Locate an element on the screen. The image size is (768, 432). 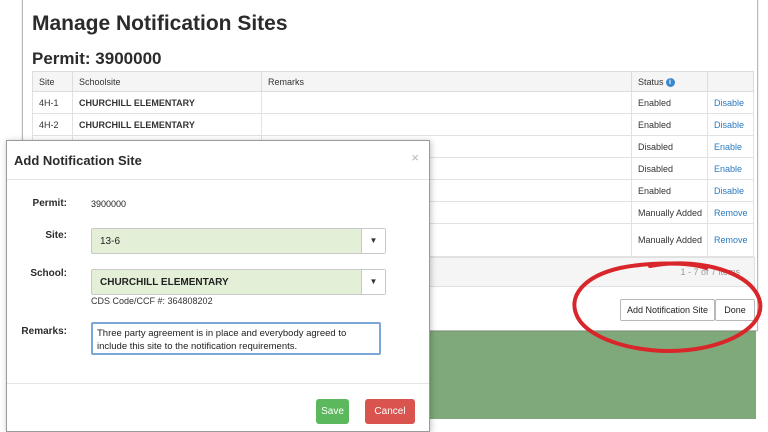
info-circle-icon: i is located at coordinates (670, 82).